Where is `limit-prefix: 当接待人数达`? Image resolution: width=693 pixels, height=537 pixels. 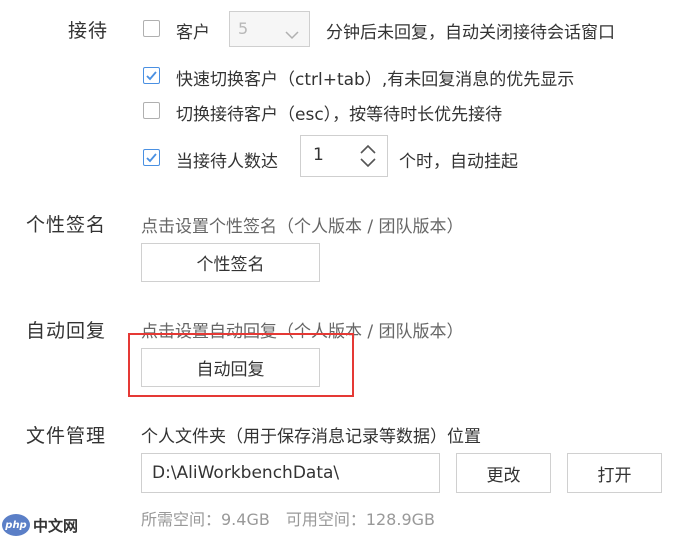
limit-prefix: 当接待人数达 is located at coordinates (227, 162).